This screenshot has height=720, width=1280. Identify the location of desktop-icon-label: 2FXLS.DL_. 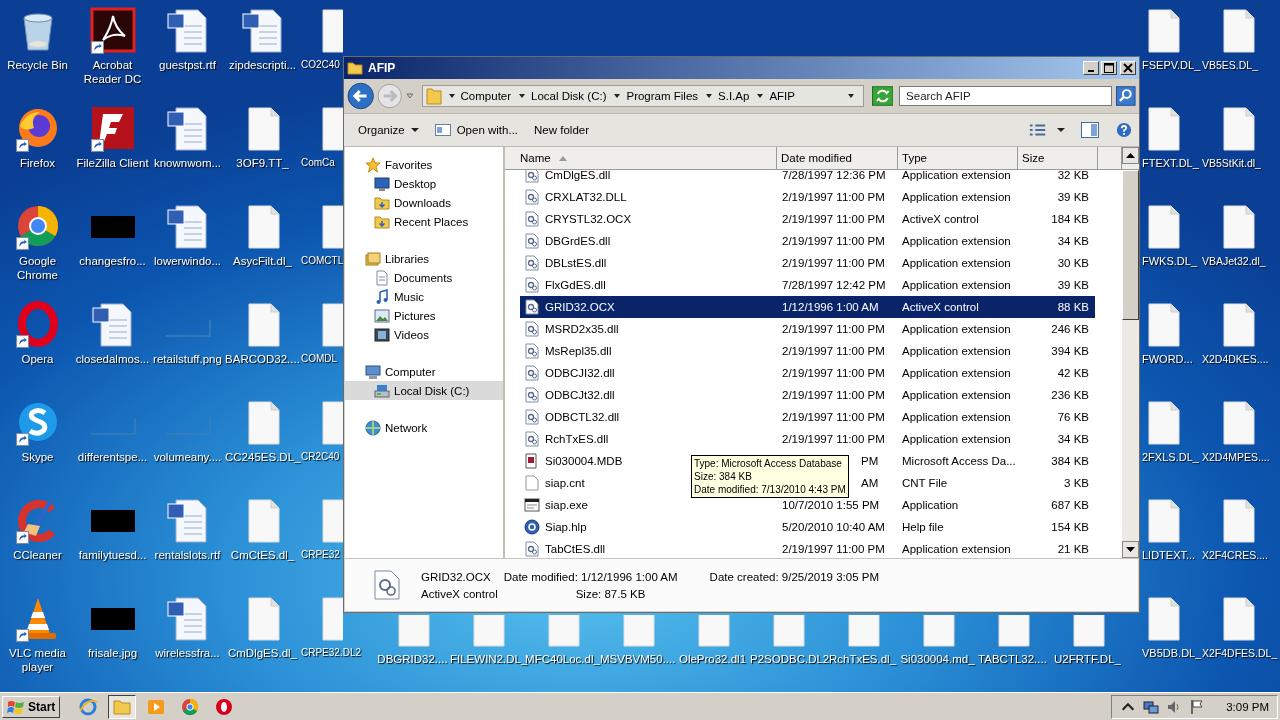
(1170, 457).